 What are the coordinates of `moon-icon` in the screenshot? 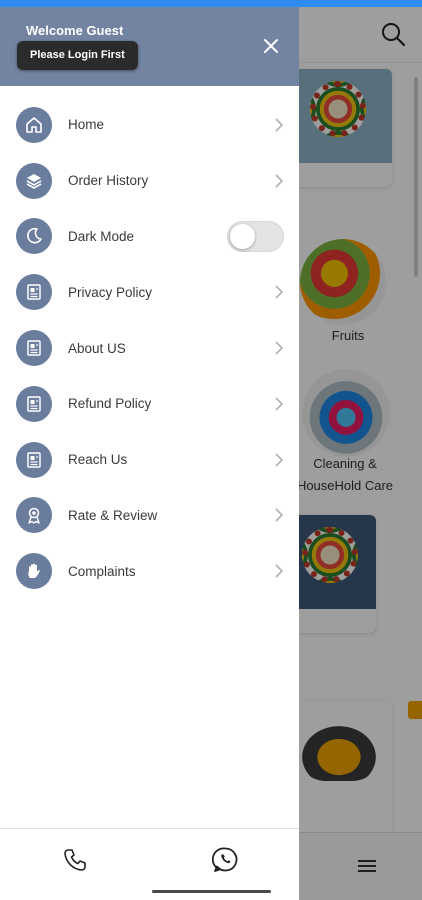 It's located at (34, 236).